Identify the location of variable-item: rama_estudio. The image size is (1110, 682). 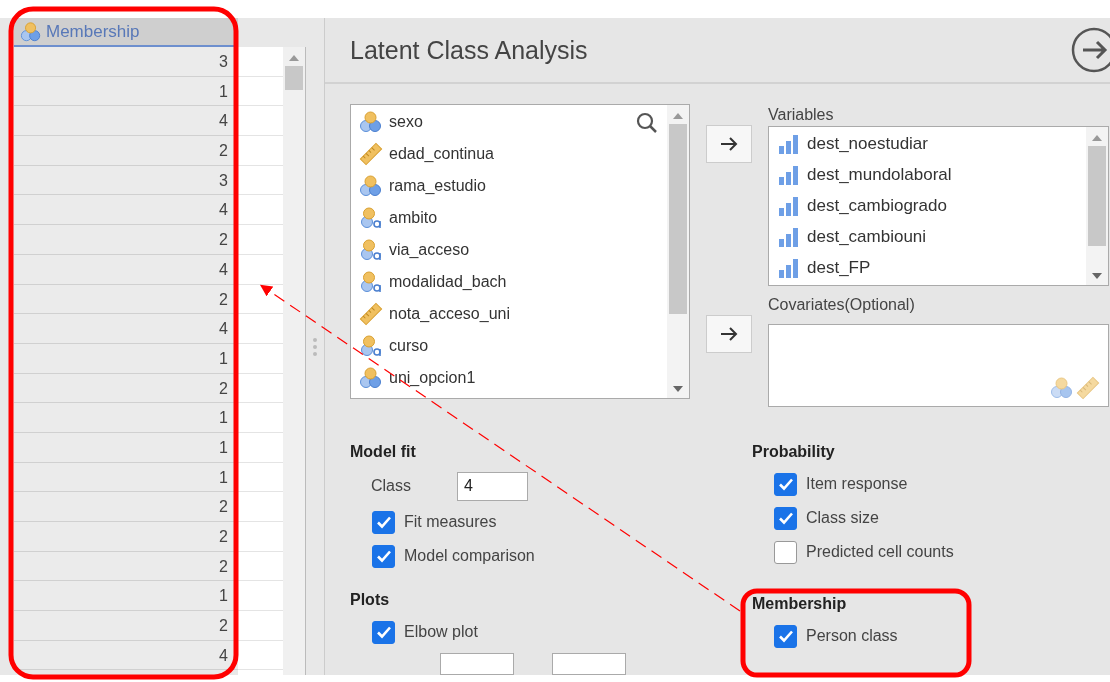
(437, 186).